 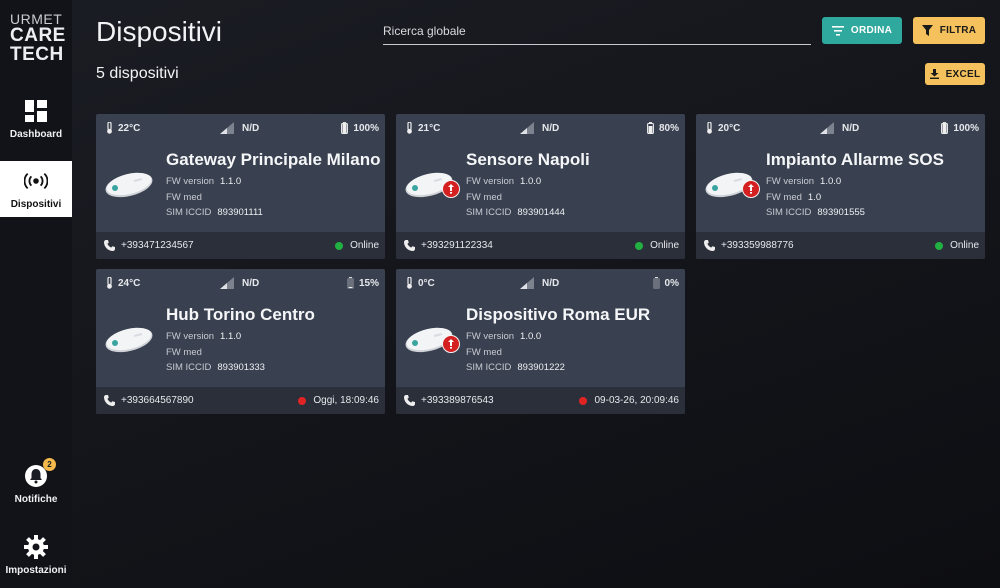 What do you see at coordinates (36, 499) in the screenshot?
I see `nav-notifiche-label: Notifiche` at bounding box center [36, 499].